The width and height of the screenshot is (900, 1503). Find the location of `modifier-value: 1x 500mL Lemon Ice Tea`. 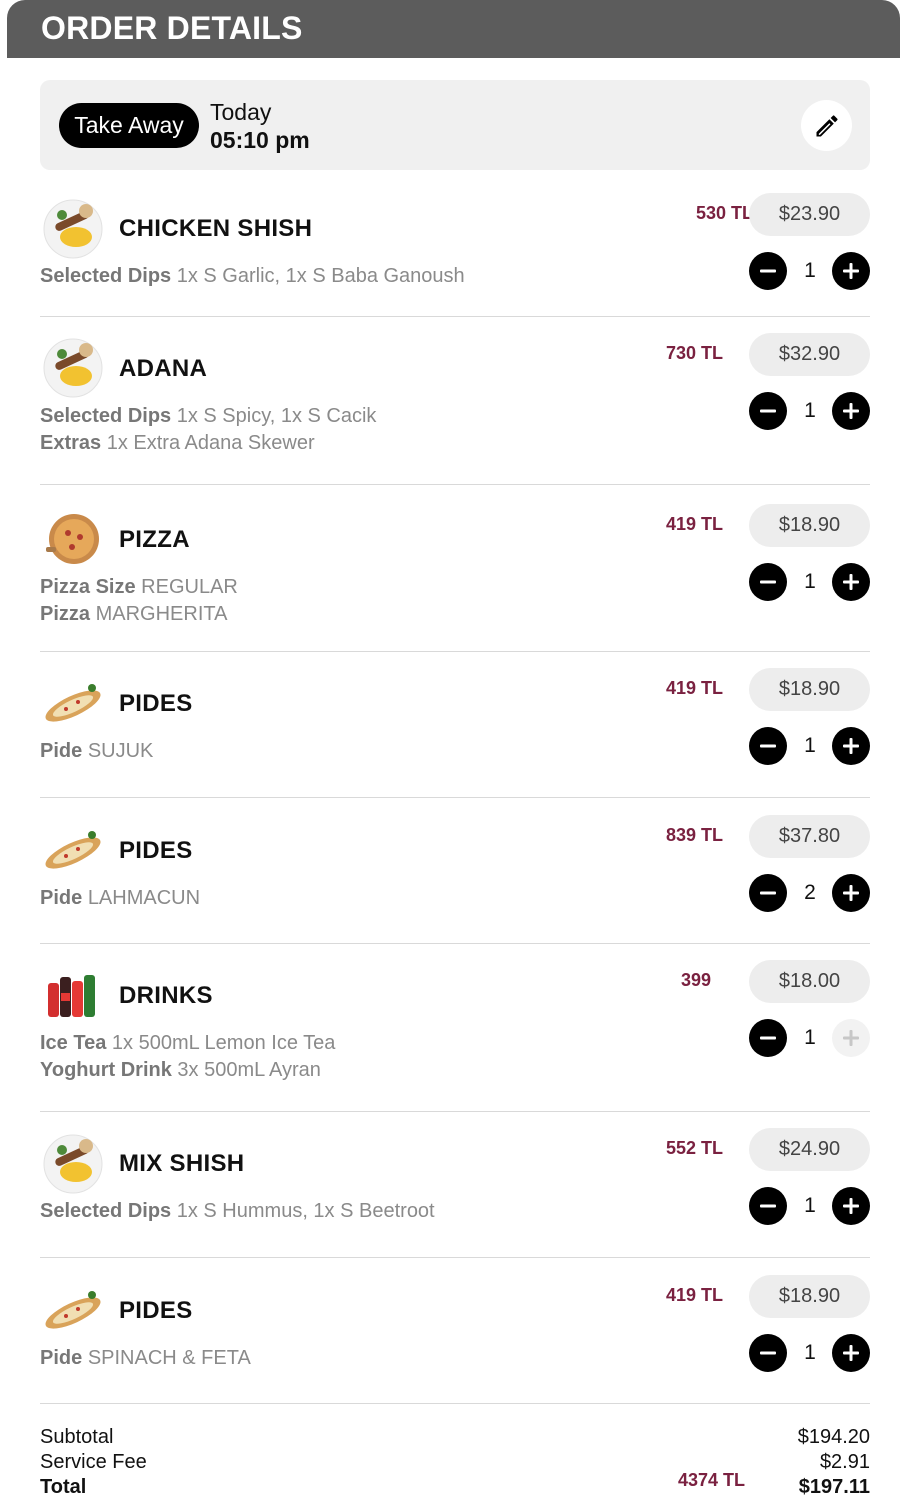

modifier-value: 1x 500mL Lemon Ice Tea is located at coordinates (223, 1043).